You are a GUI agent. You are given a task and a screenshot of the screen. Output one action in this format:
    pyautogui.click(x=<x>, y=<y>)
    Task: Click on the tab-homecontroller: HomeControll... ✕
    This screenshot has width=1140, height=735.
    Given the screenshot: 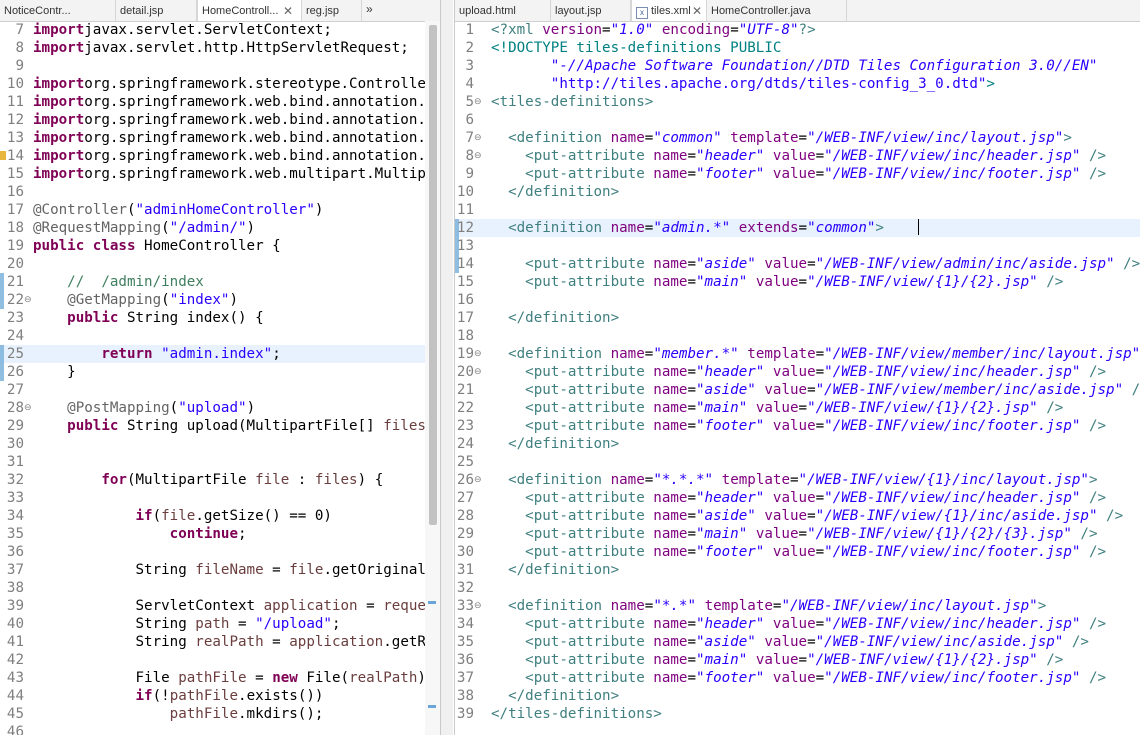 What is the action you would take?
    pyautogui.click(x=249, y=10)
    